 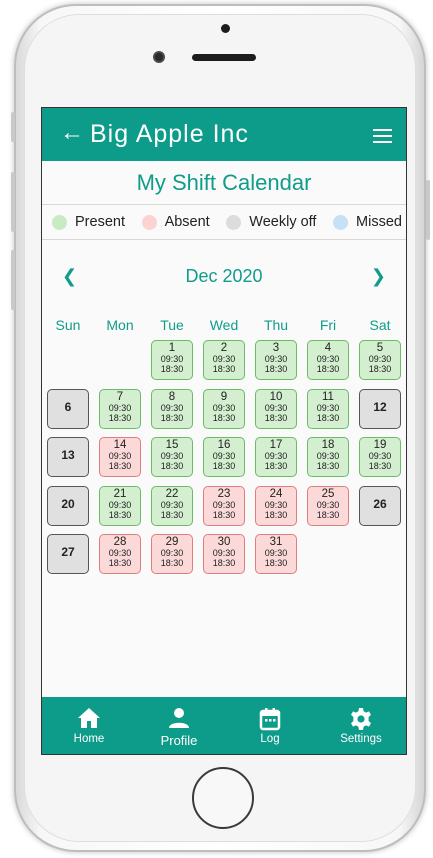 What do you see at coordinates (89, 739) in the screenshot?
I see `nav-label: Home` at bounding box center [89, 739].